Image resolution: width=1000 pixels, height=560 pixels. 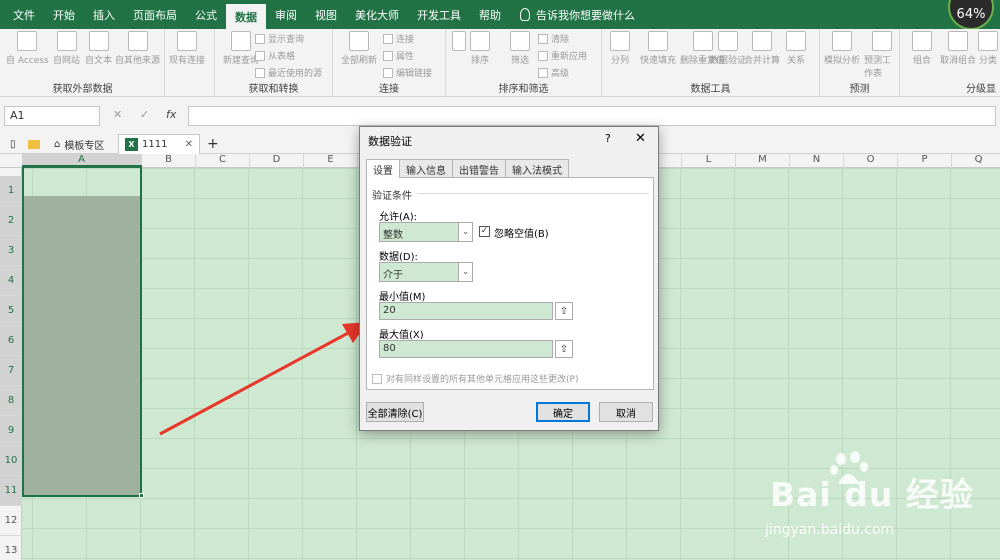 I want to click on menu-tab-review: 审阅, so click(x=286, y=14).